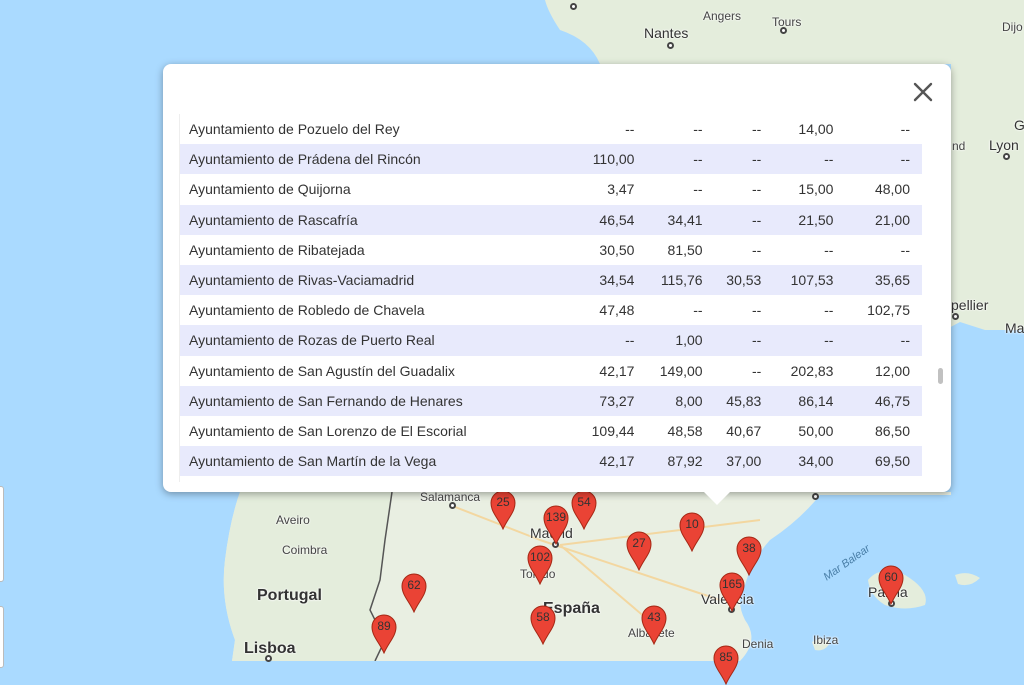 This screenshot has width=1024, height=685. Describe the element at coordinates (816, 430) in the screenshot. I see `table-cell-value: 50,00` at that location.